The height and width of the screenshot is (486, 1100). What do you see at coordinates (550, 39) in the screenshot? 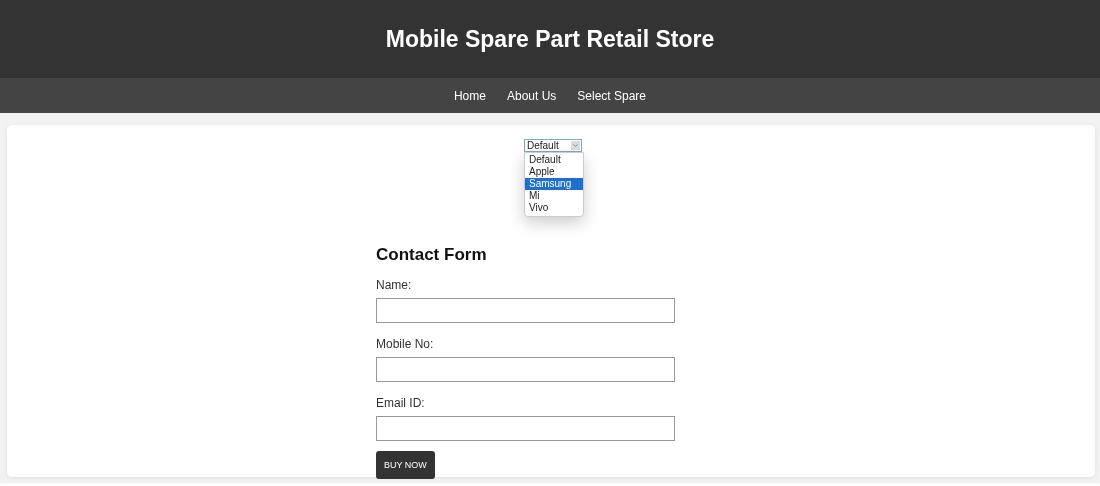
I see `site-title: Mobile Spare Part Retail Store` at bounding box center [550, 39].